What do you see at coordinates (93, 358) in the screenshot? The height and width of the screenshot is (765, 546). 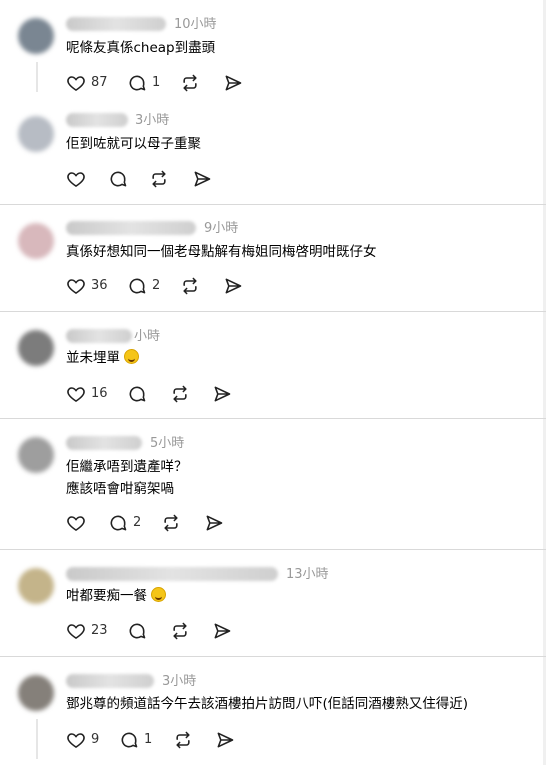 I see `comment-line: 並未埋單` at bounding box center [93, 358].